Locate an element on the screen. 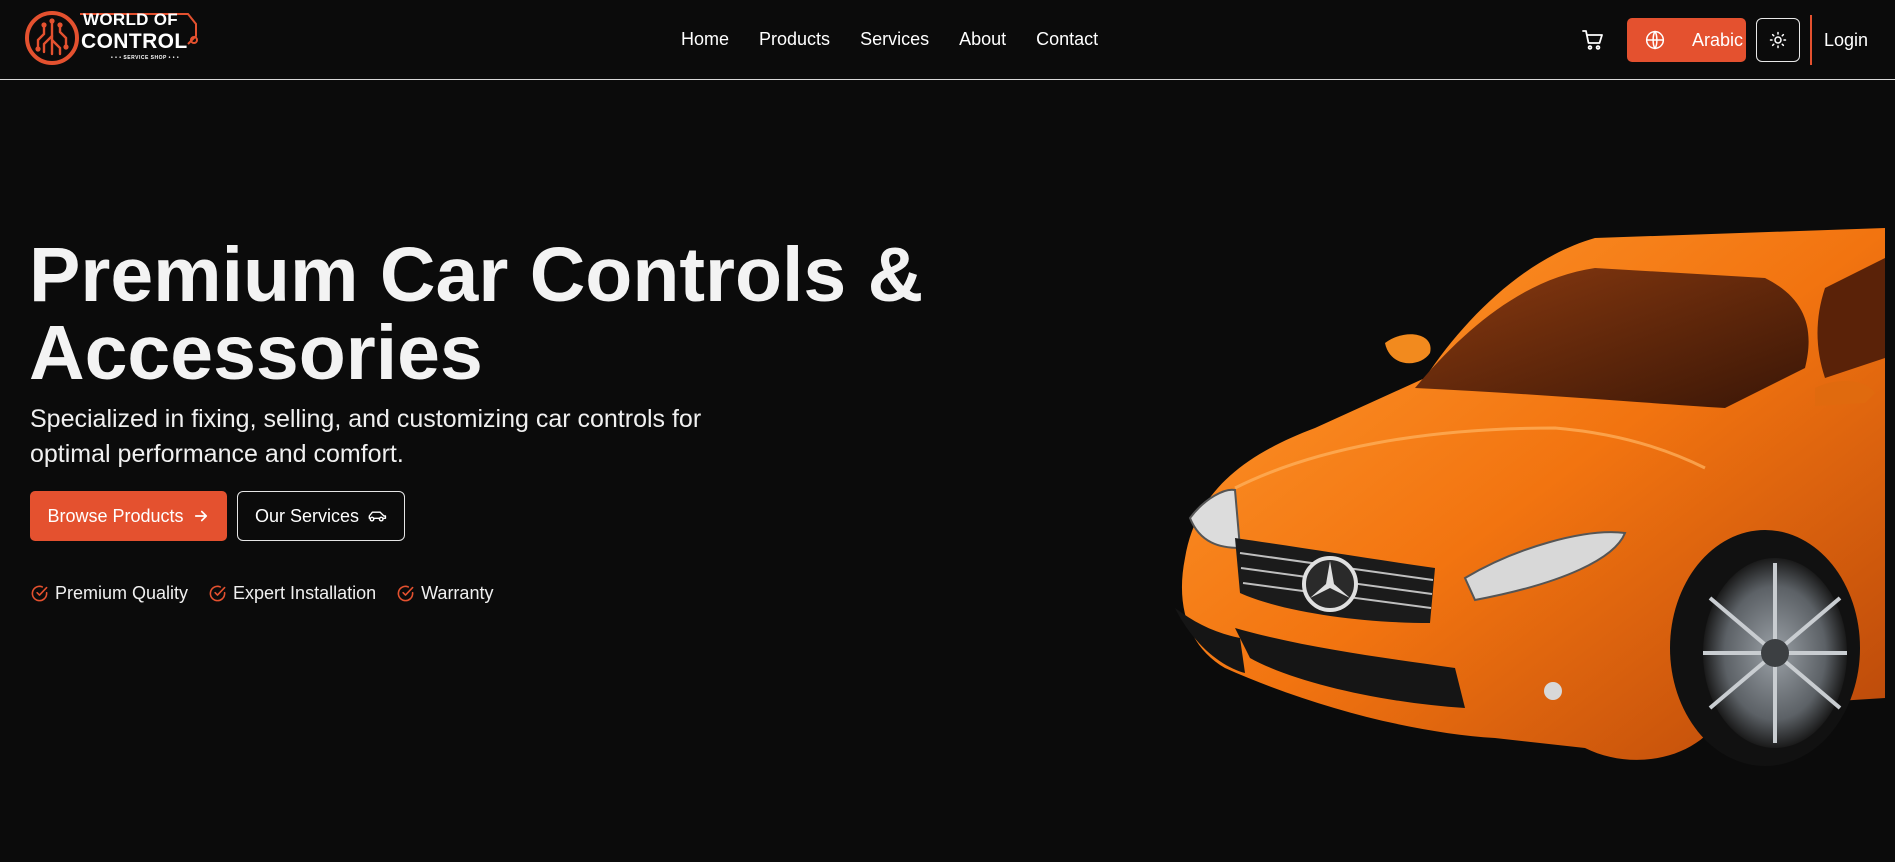 The height and width of the screenshot is (862, 1895). globe-icon is located at coordinates (1655, 40).